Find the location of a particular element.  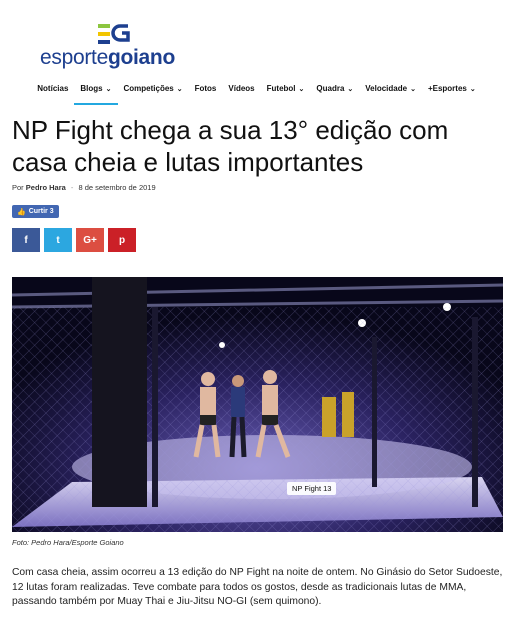

photo-label: NP Fight 13 is located at coordinates (312, 488).